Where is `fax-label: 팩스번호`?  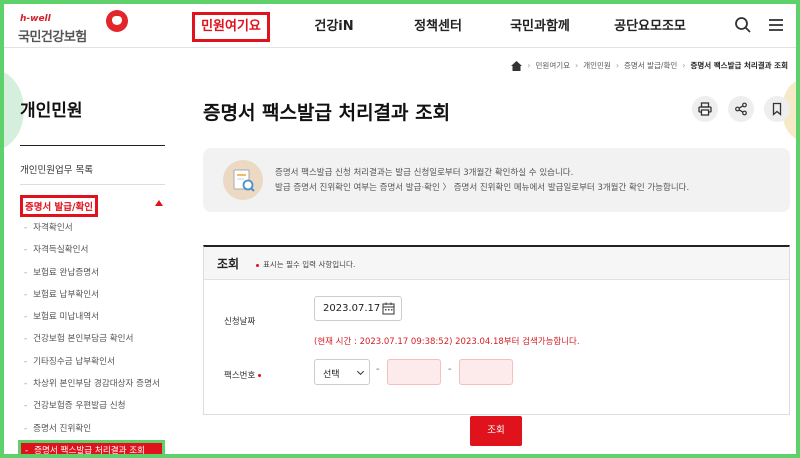
fax-label: 팩스번호 is located at coordinates (244, 375).